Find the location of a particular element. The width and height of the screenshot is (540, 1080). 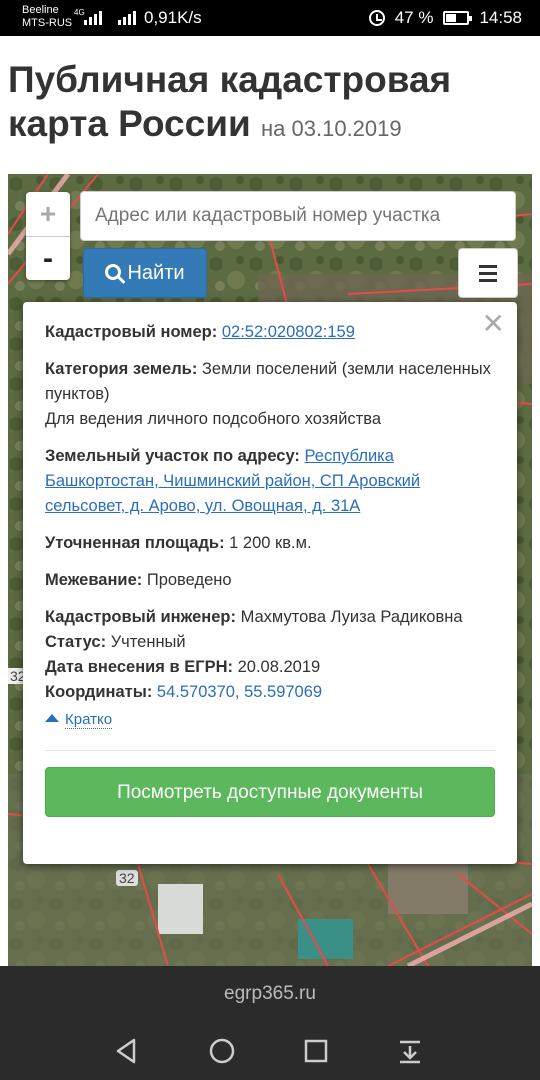

search-button: Найти is located at coordinates (145, 273).